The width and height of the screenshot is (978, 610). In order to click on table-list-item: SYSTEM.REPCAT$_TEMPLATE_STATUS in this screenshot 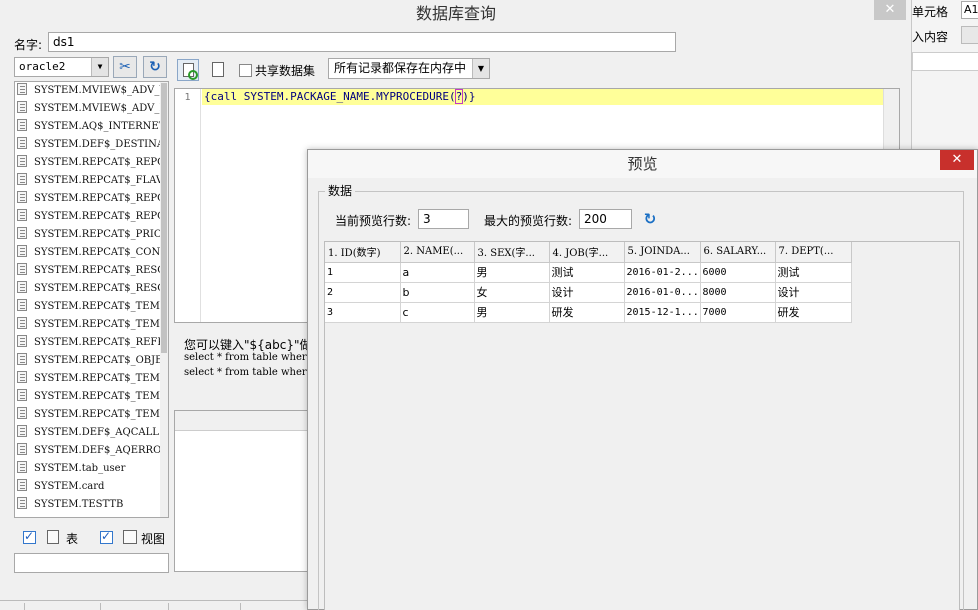, I will do `click(91, 415)`.